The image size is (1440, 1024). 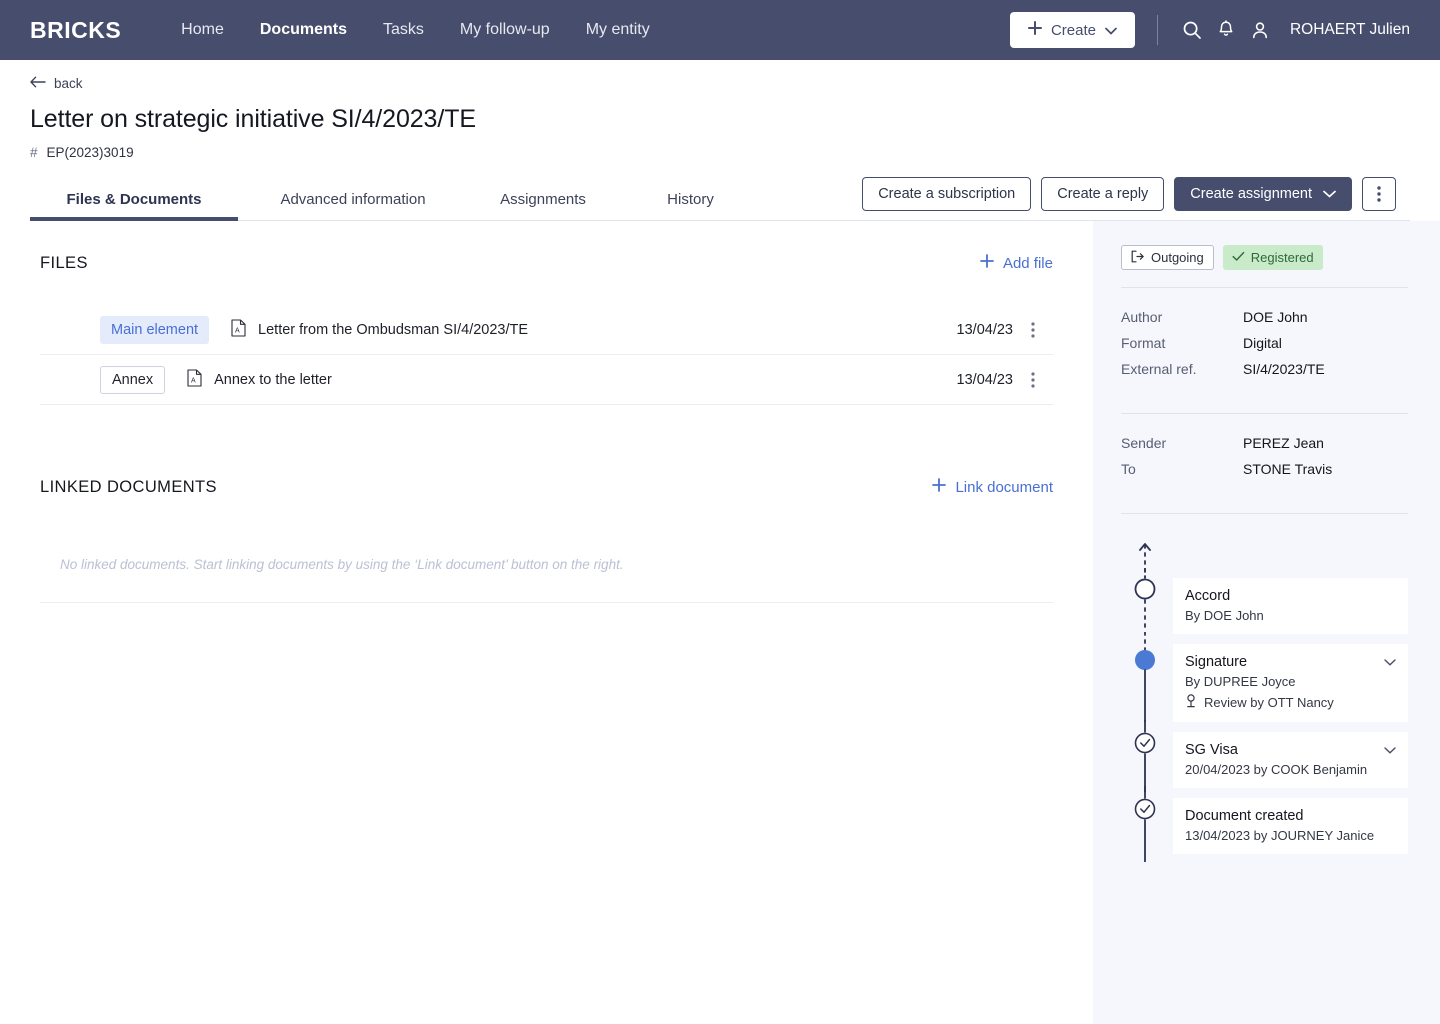 What do you see at coordinates (1216, 662) in the screenshot?
I see `timeline-step-title: Signature` at bounding box center [1216, 662].